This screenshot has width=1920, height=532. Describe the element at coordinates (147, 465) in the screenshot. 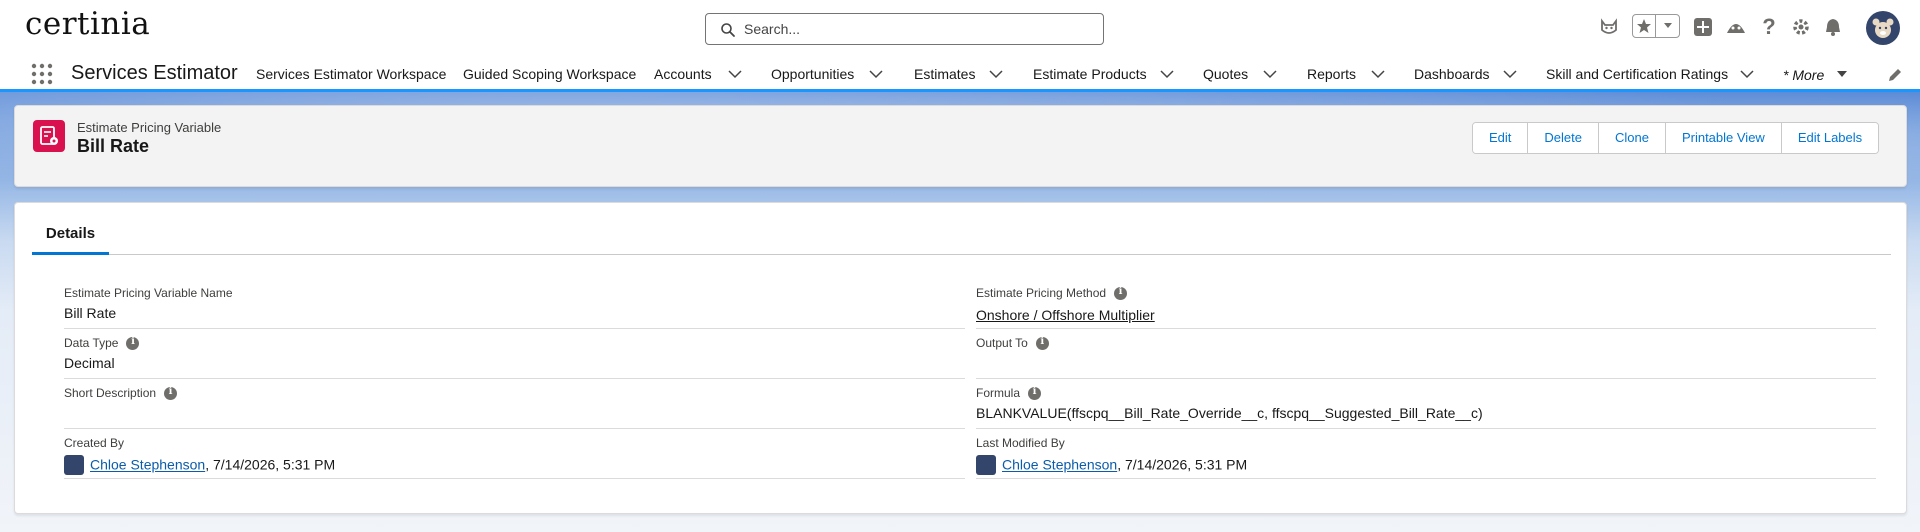

I see `created-by-user-link: Chloe Stephenson` at that location.